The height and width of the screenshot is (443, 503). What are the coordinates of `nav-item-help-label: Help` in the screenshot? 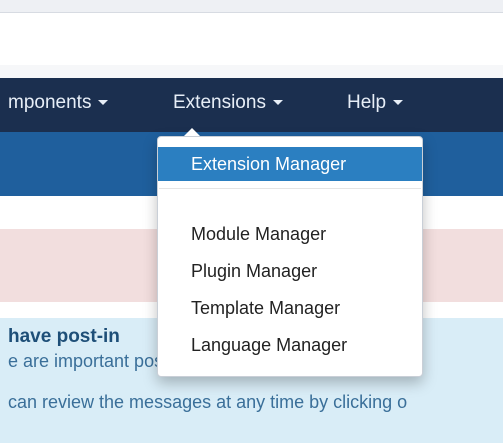 It's located at (367, 102).